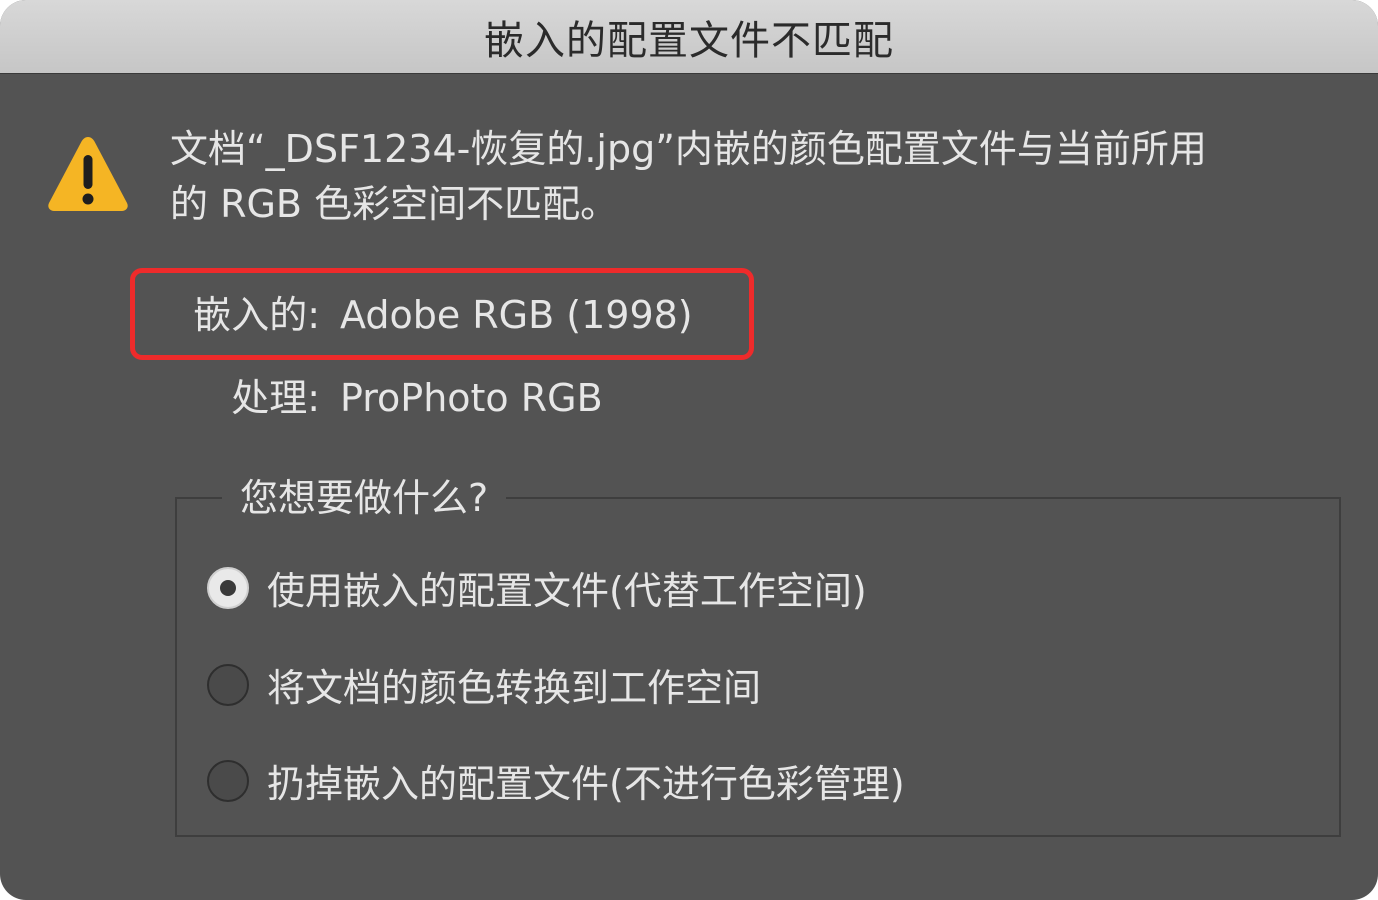 This screenshot has width=1378, height=900. What do you see at coordinates (228, 587) in the screenshot?
I see `radio-selected` at bounding box center [228, 587].